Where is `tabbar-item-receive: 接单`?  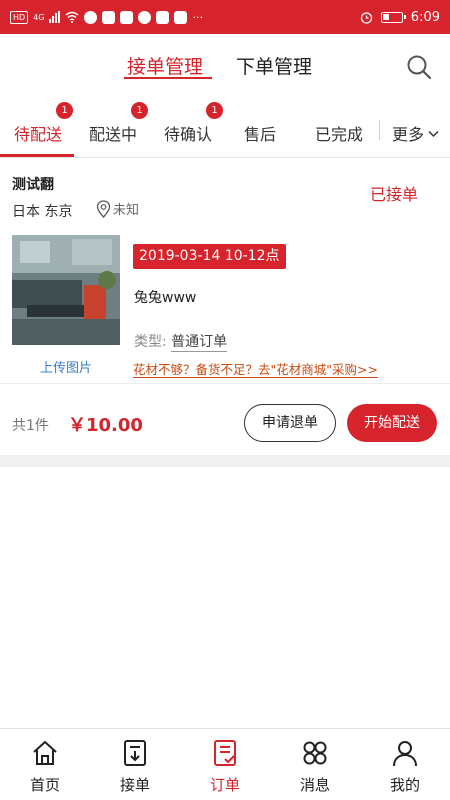
tabbar-item-receive: 接单 is located at coordinates (135, 764).